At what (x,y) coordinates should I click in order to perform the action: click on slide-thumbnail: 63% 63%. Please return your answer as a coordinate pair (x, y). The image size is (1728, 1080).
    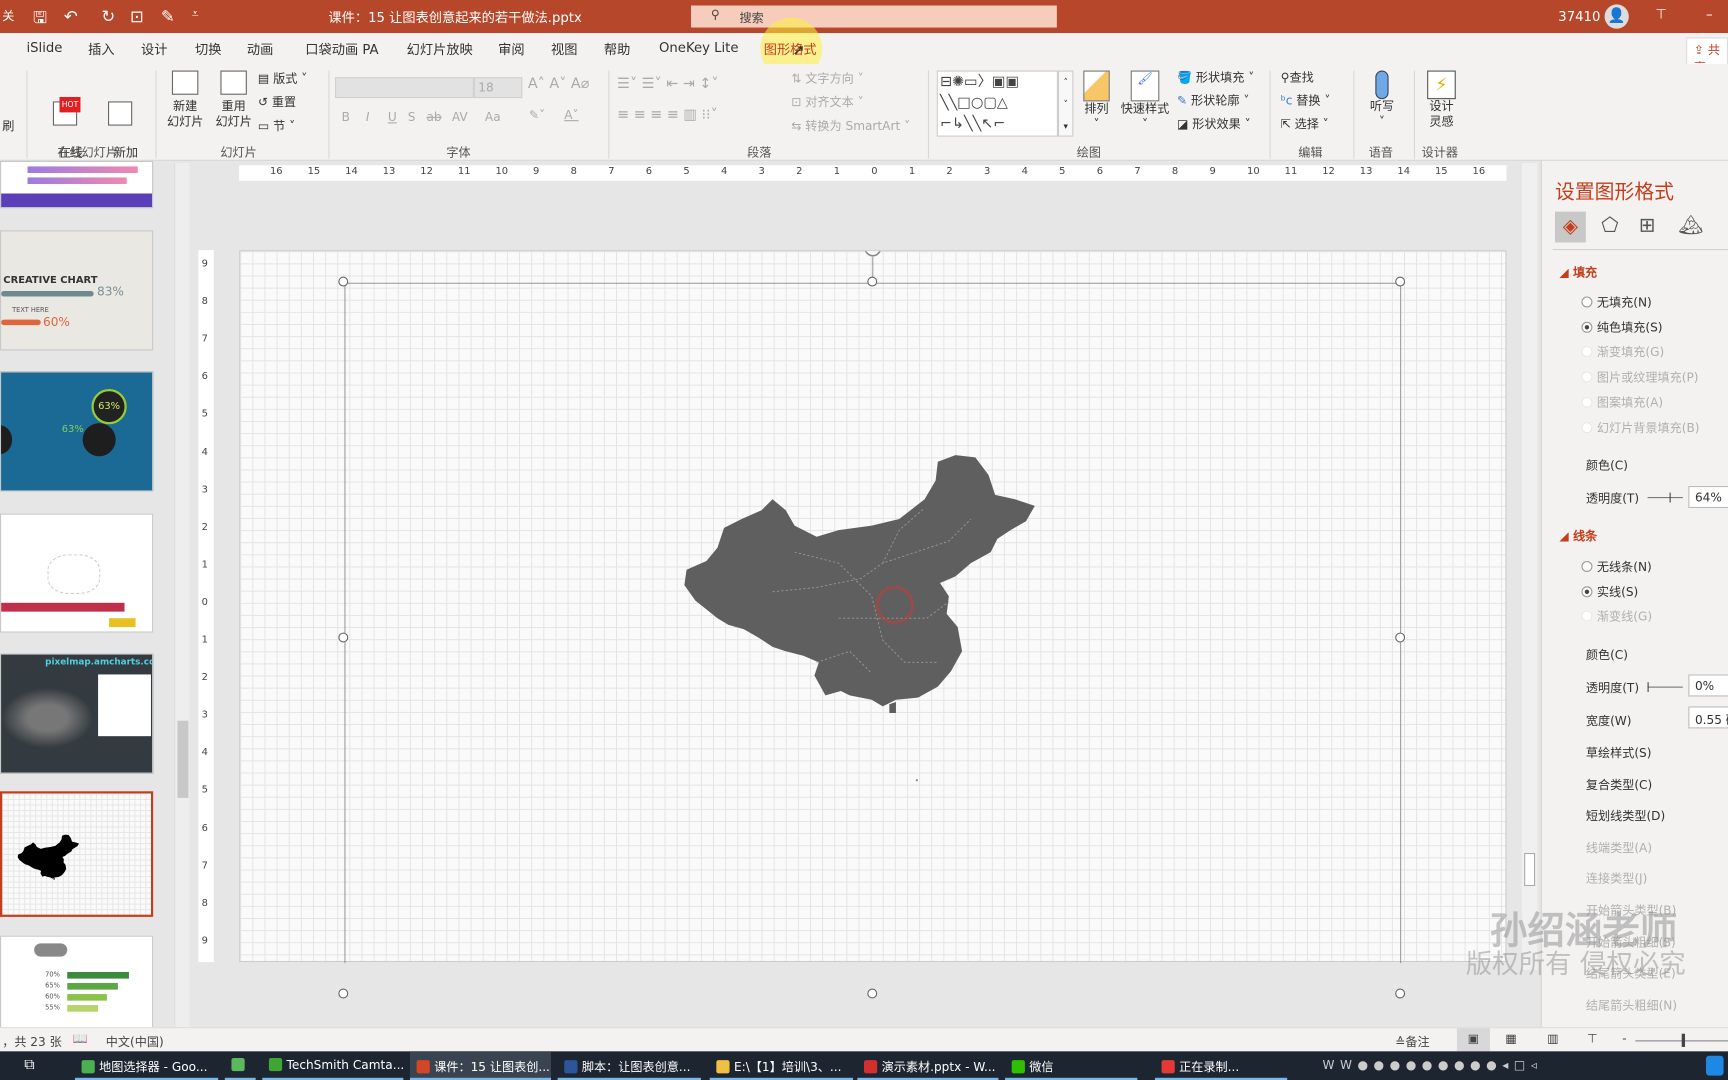
    Looking at the image, I should click on (77, 431).